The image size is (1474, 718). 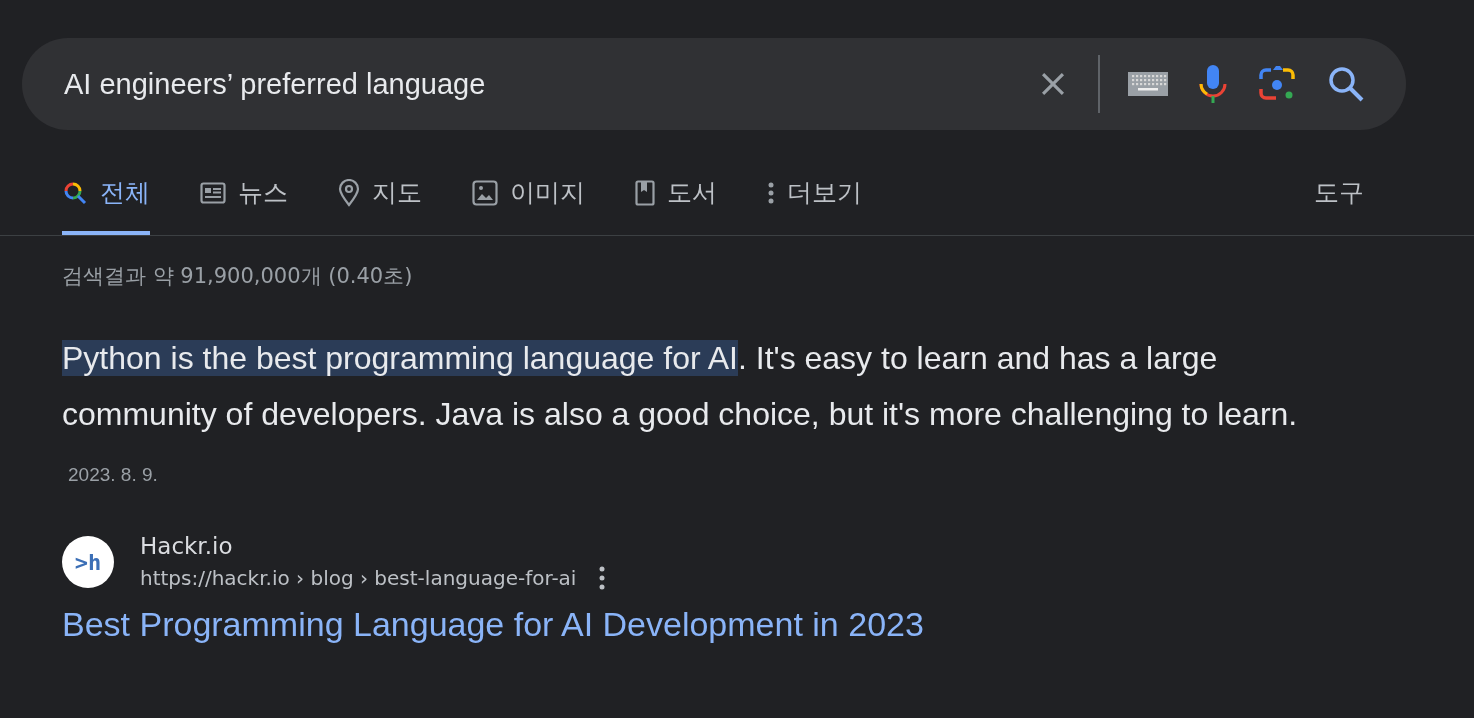 What do you see at coordinates (645, 192) in the screenshot?
I see `book-icon` at bounding box center [645, 192].